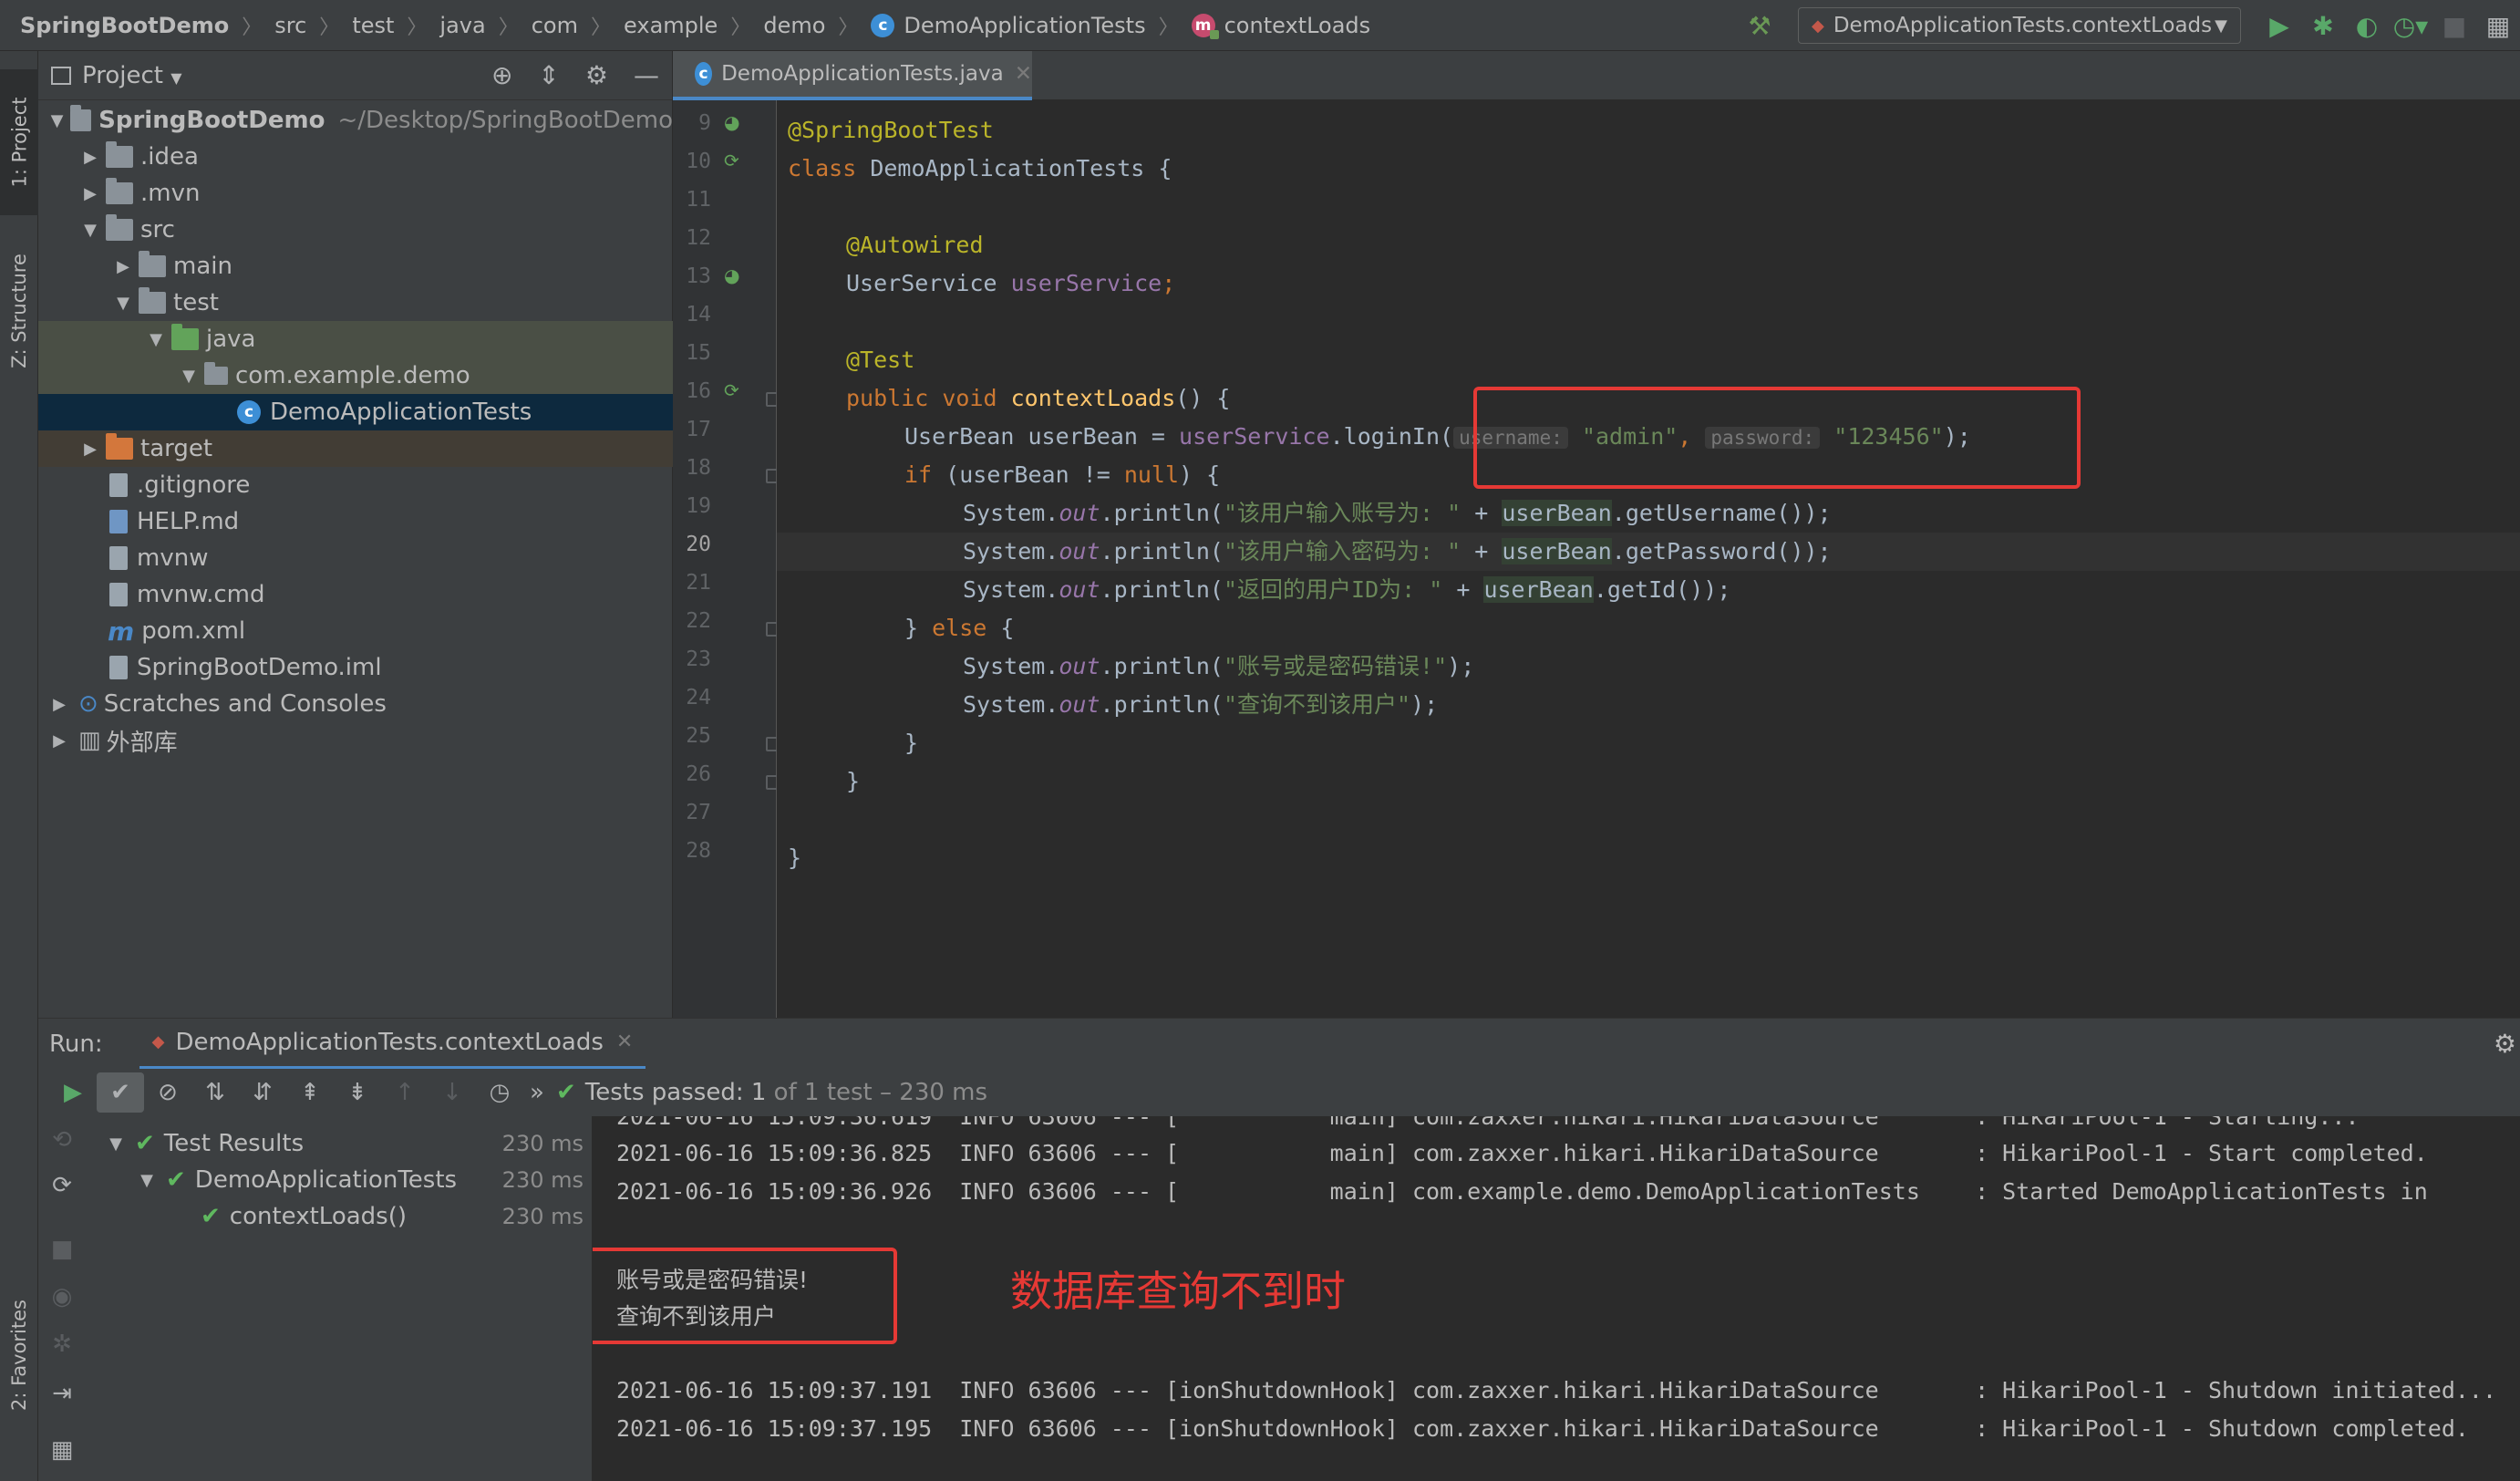 Image resolution: width=2520 pixels, height=1481 pixels. Describe the element at coordinates (167, 1092) in the screenshot. I see `show-ignored-icon: ⊘` at that location.